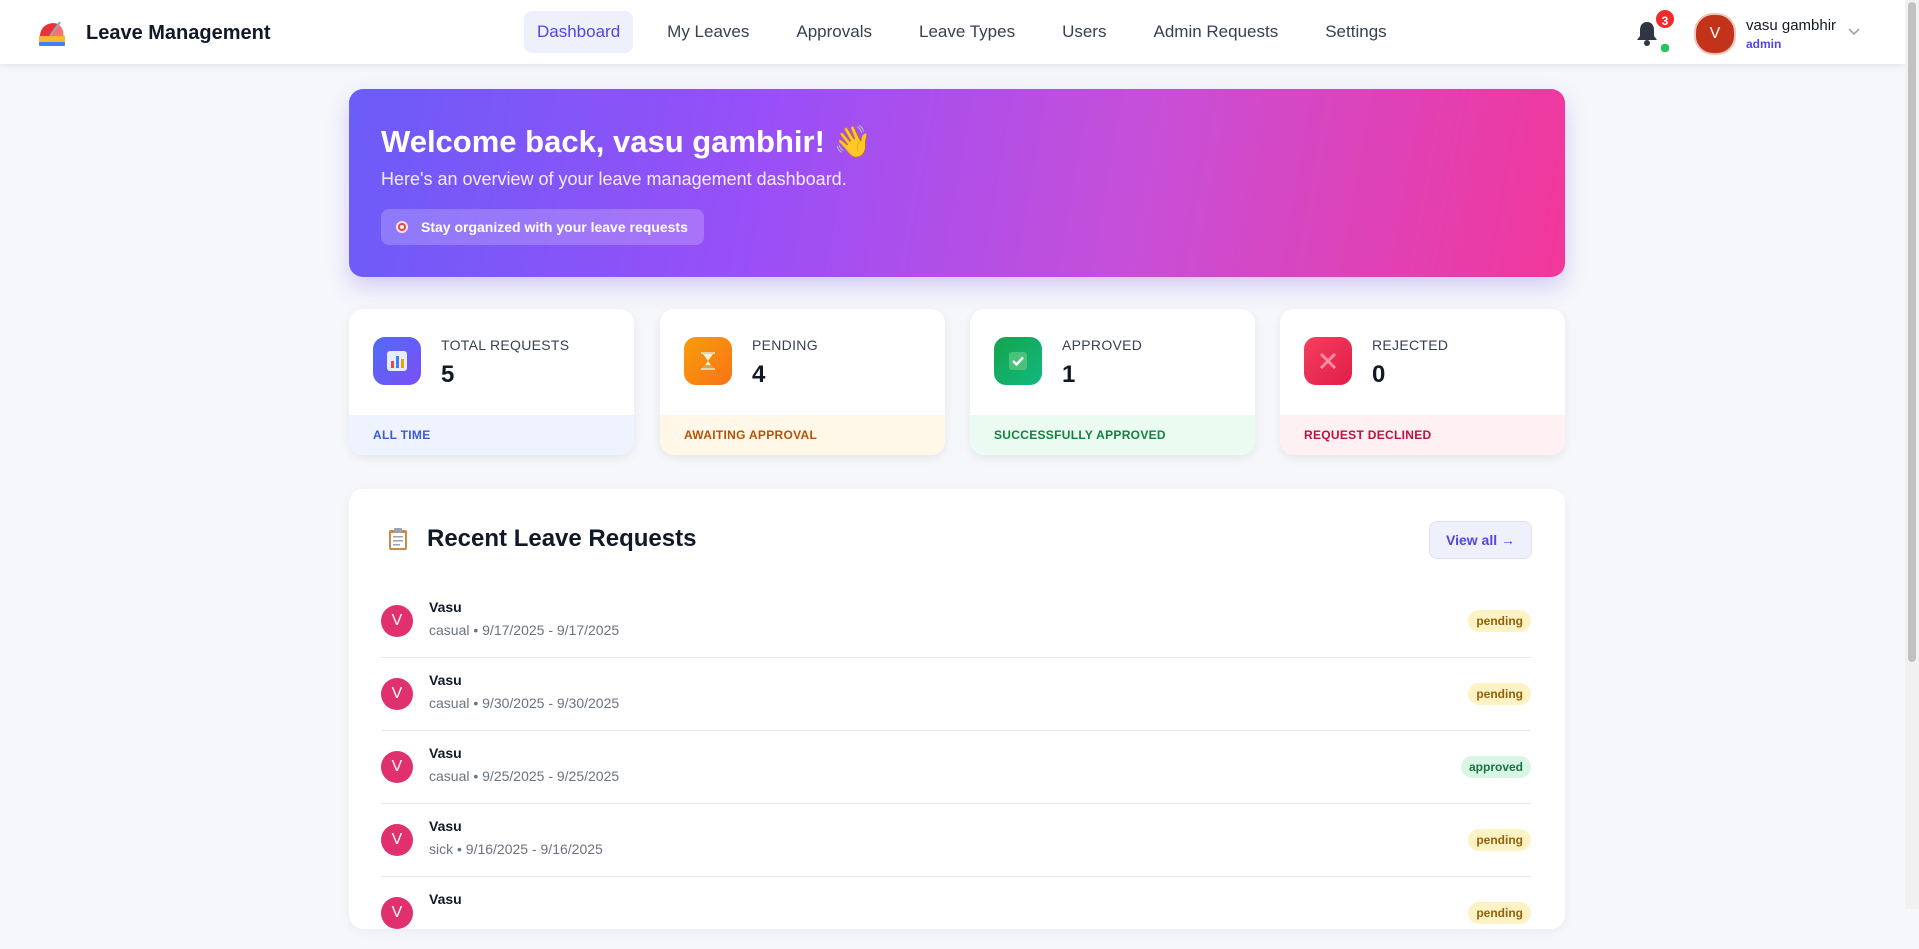 The height and width of the screenshot is (949, 1919). I want to click on app-title: Leave Management, so click(178, 32).